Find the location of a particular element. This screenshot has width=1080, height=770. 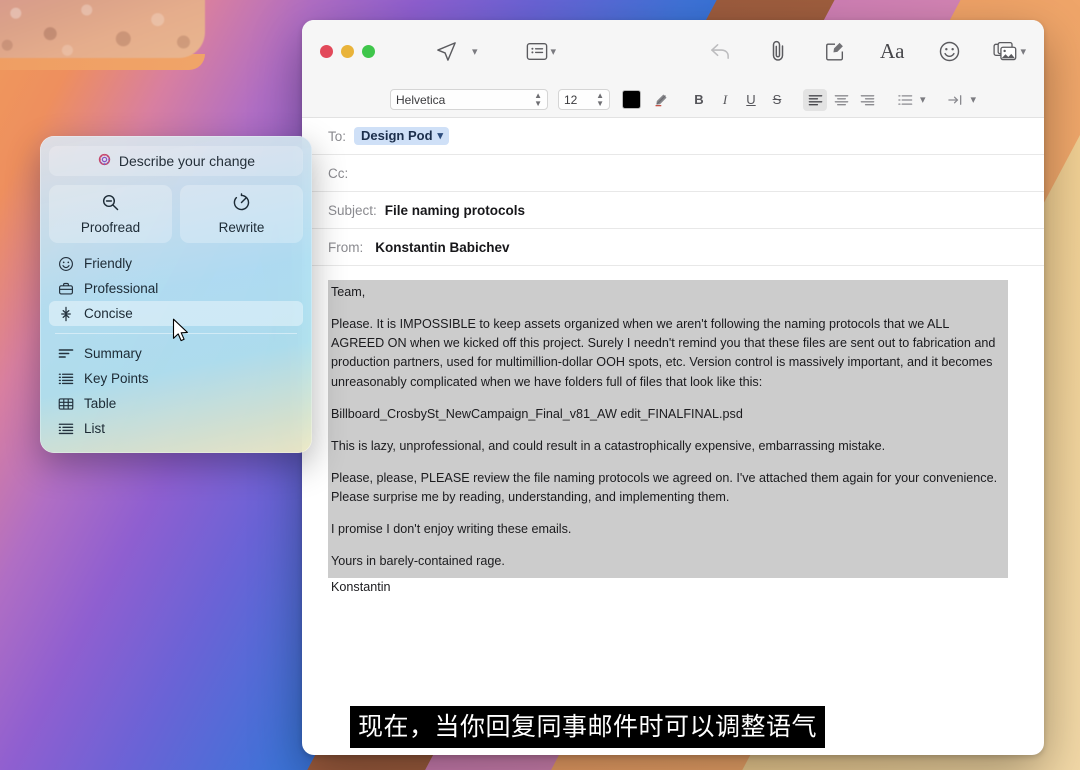

attachment-paperclip-icon is located at coordinates (778, 51).